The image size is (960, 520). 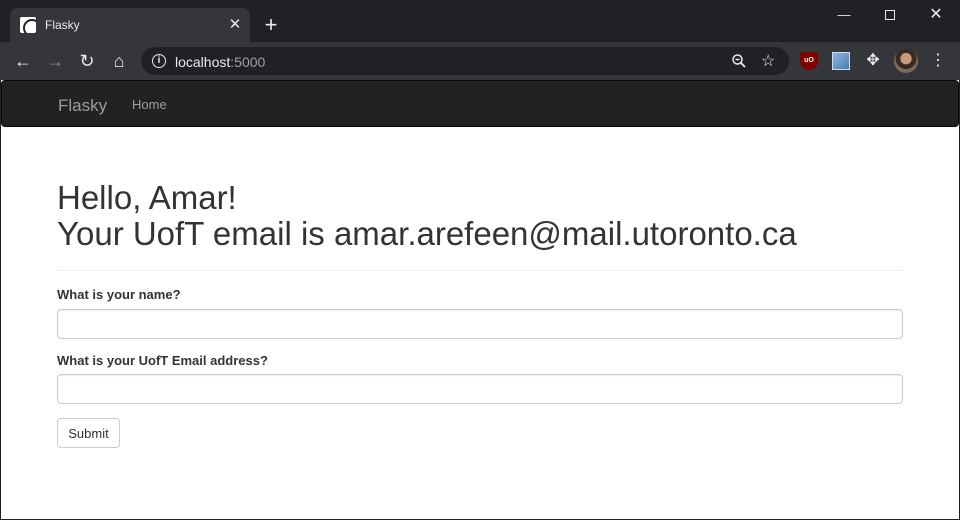 I want to click on minimize-button: —, so click(x=844, y=15).